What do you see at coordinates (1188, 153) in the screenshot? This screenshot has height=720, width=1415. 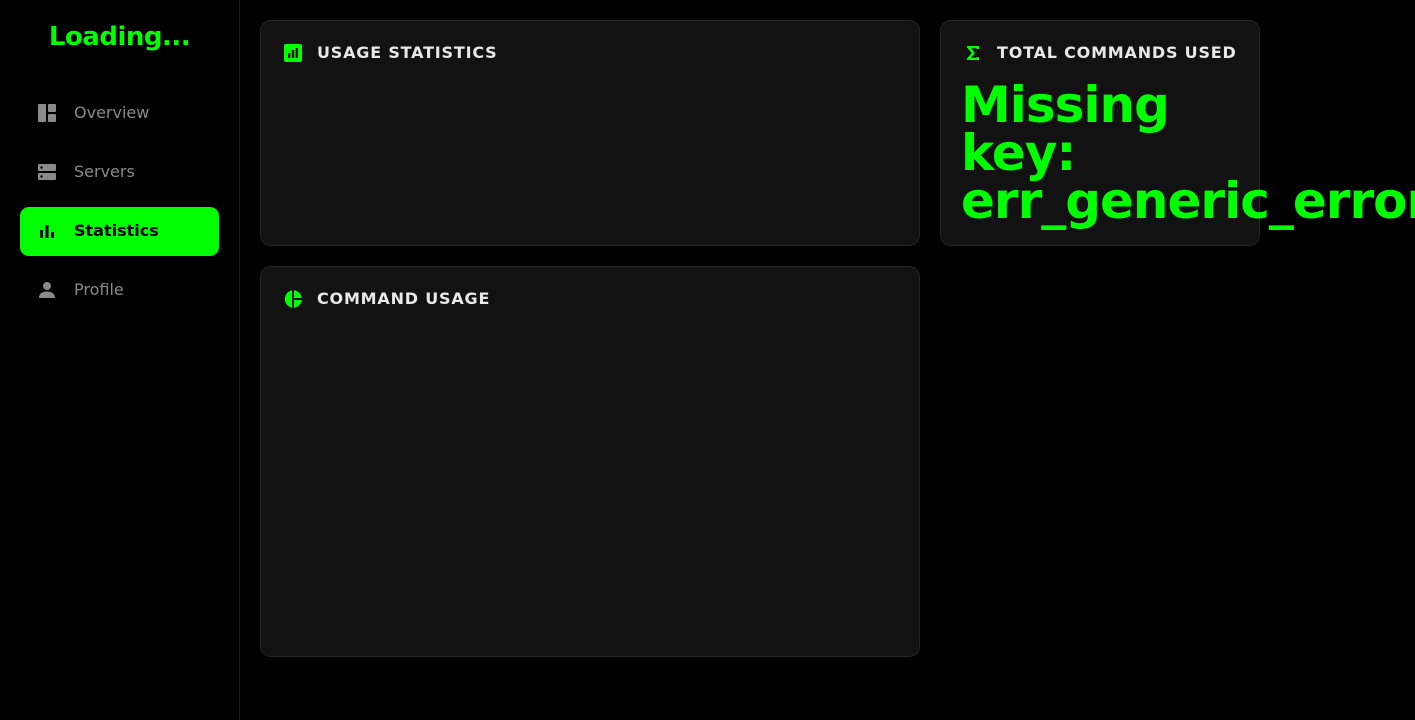 I see `total-commands-value: Missing key: err_generic_error` at bounding box center [1188, 153].